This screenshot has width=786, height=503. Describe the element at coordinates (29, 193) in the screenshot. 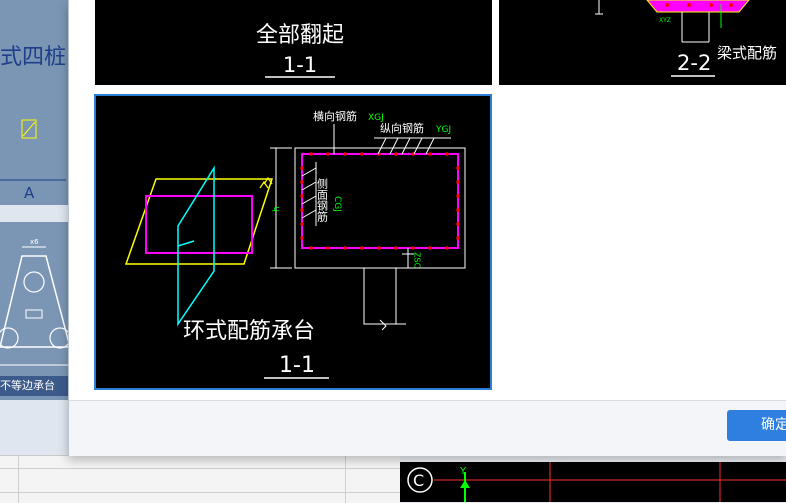

I see `background-axis-label: A` at that location.